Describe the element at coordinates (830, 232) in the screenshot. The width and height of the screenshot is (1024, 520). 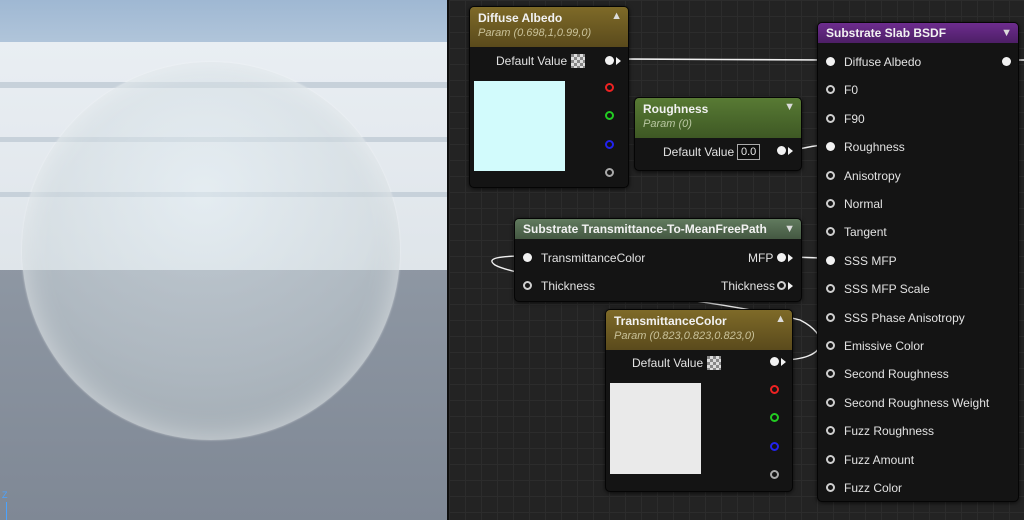
I see `input-pin-tangent` at that location.